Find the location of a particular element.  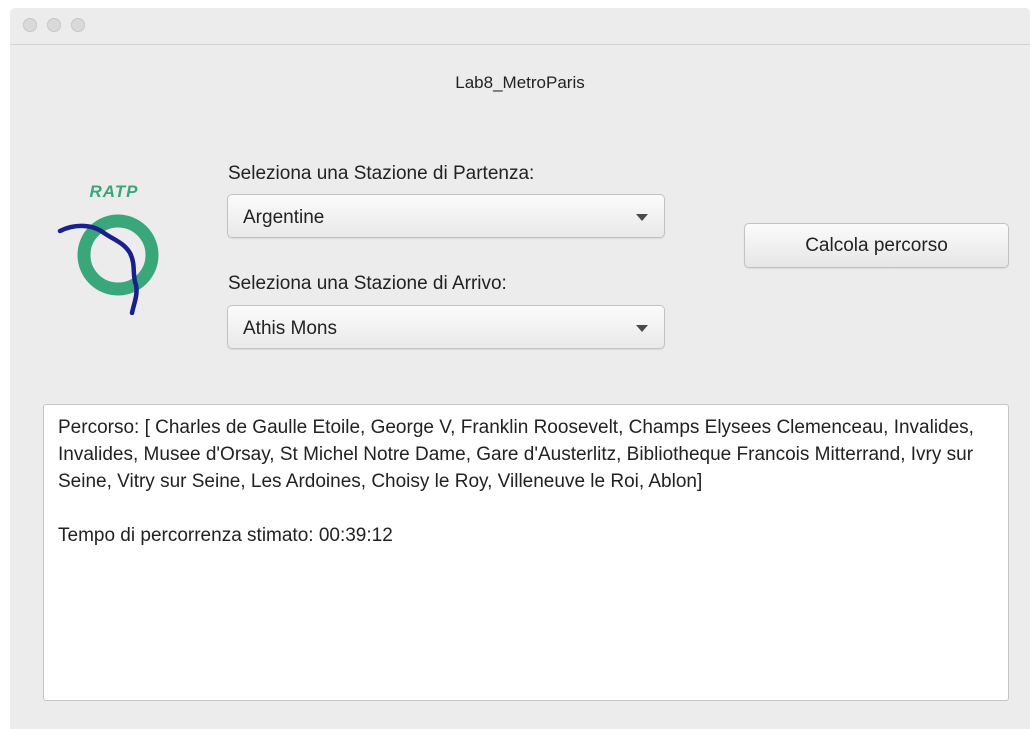

arrival-label: Seleziona una Stazione di Arrivo: is located at coordinates (367, 283).